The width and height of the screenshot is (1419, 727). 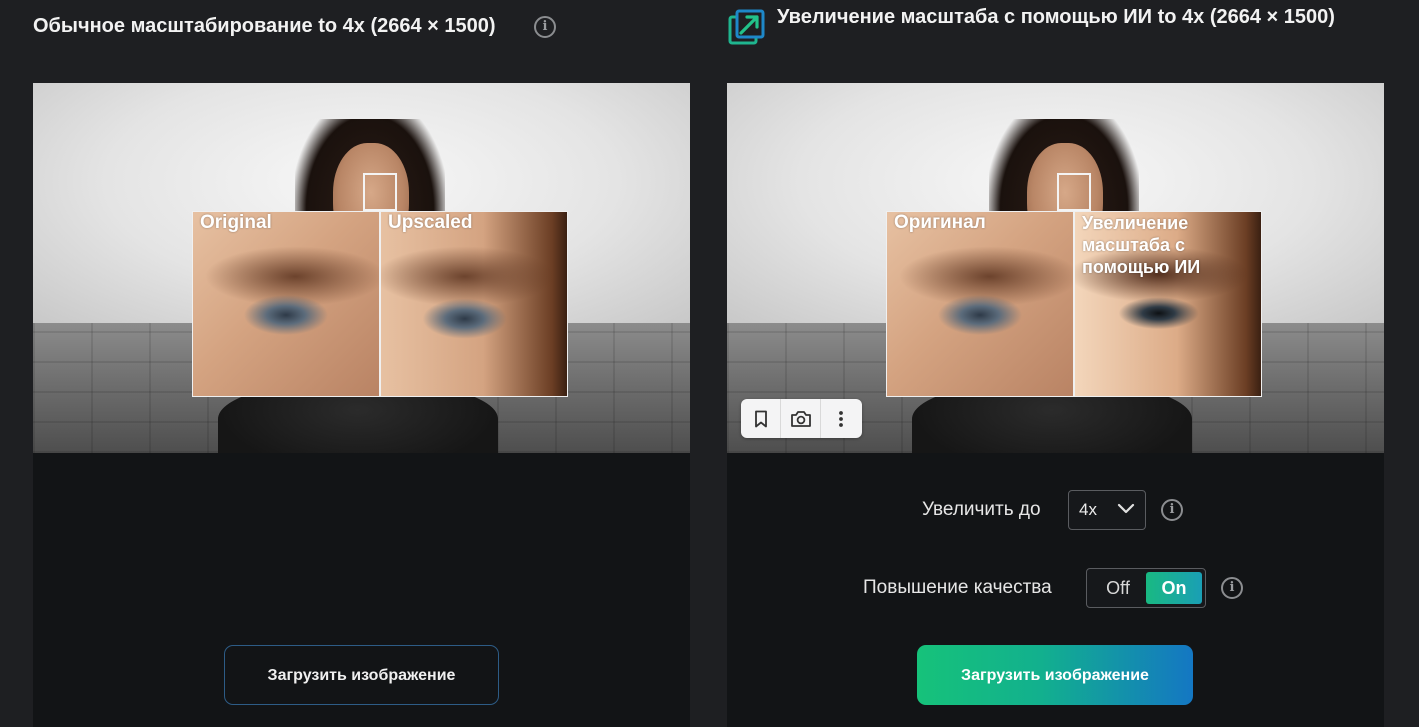 What do you see at coordinates (1141, 245) in the screenshot?
I see `zoom-ai-upscaled-label: Увеличение масштаба с помощью ИИ` at bounding box center [1141, 245].